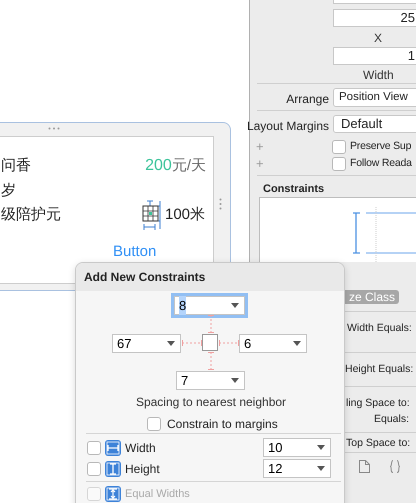 This screenshot has width=416, height=503. Describe the element at coordinates (381, 163) in the screenshot. I see `option-label: Follow Reada` at that location.